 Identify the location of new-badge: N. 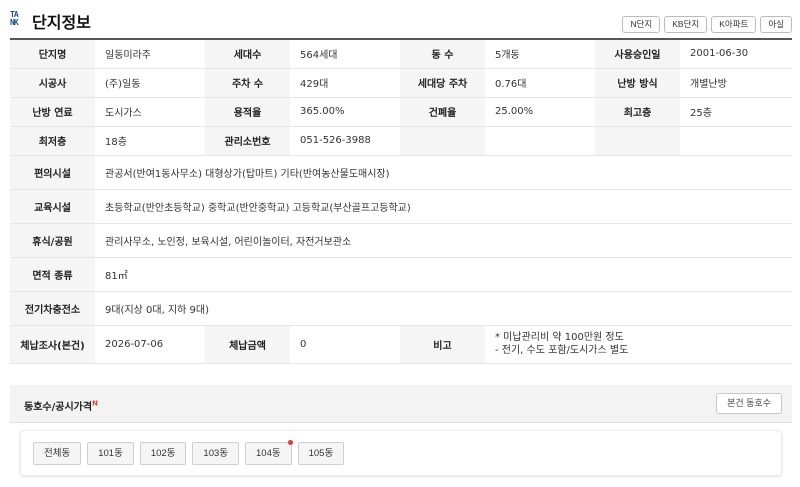
(95, 403).